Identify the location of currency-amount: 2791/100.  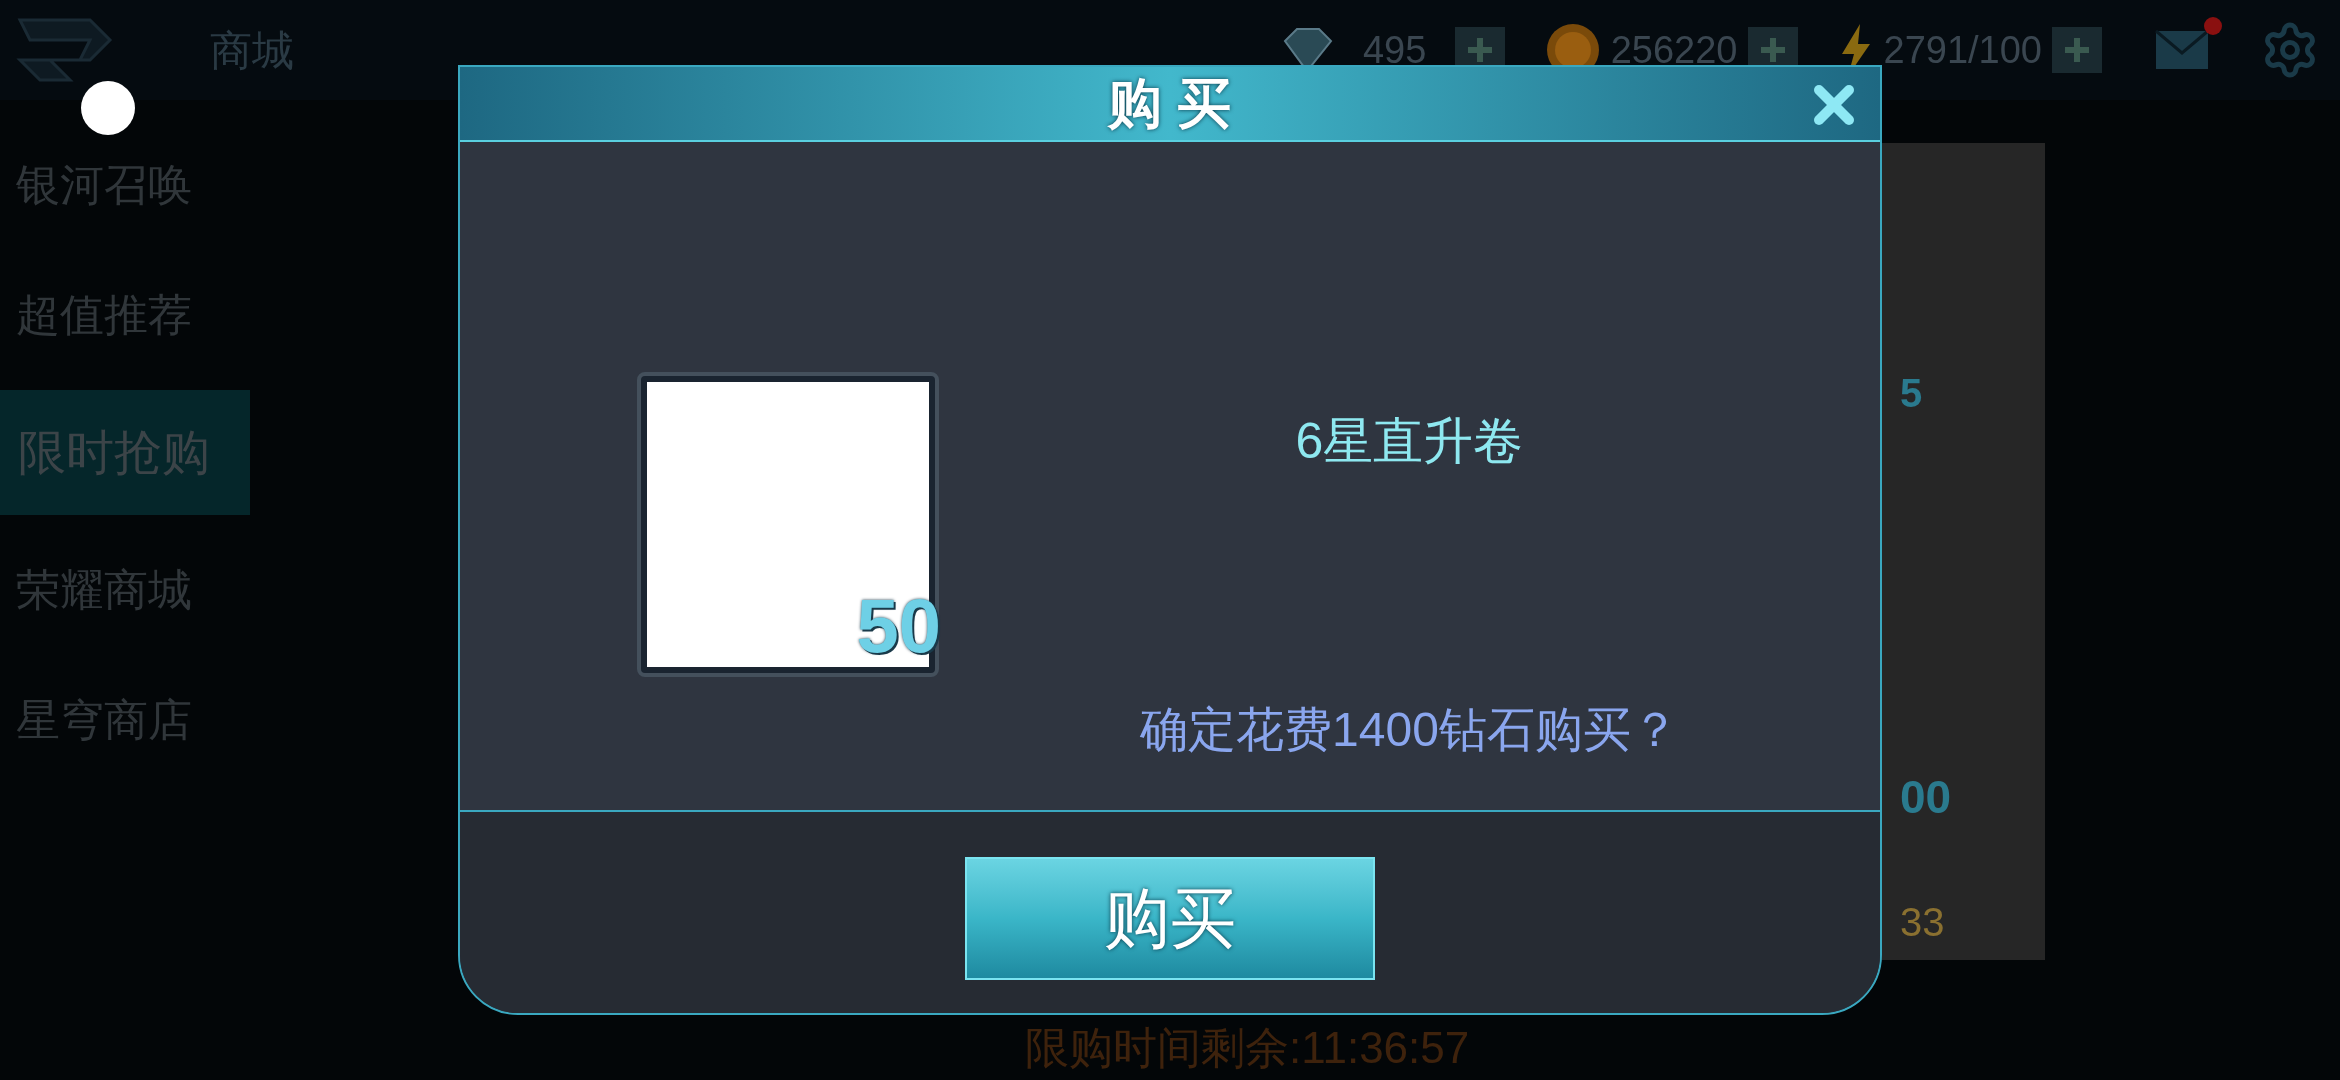
(1962, 50).